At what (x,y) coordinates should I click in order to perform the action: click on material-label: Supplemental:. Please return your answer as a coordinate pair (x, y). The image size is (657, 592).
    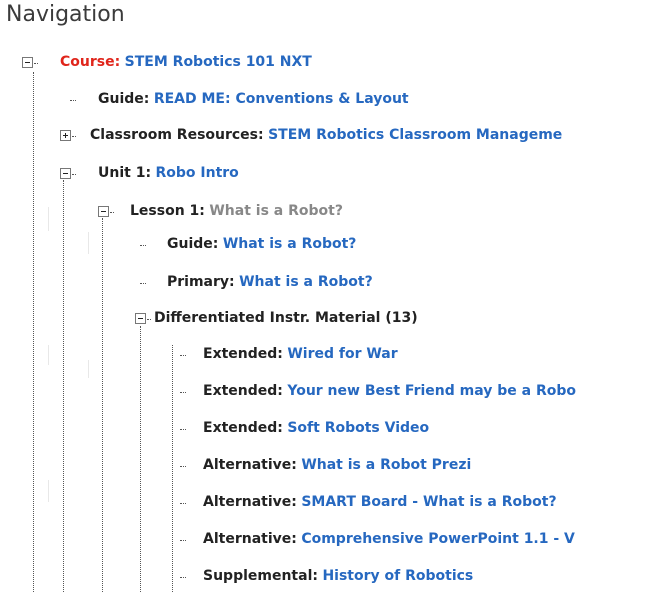
    Looking at the image, I should click on (260, 576).